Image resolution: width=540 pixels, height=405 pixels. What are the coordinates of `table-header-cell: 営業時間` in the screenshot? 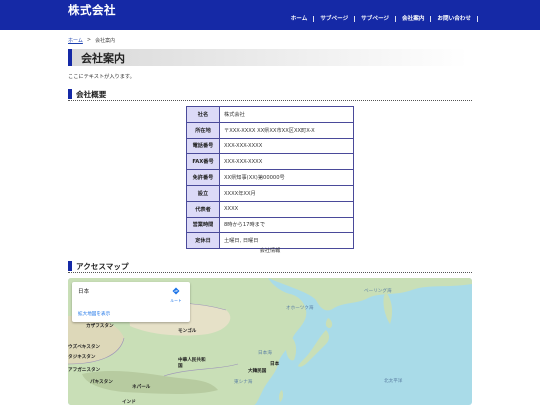 It's located at (203, 225).